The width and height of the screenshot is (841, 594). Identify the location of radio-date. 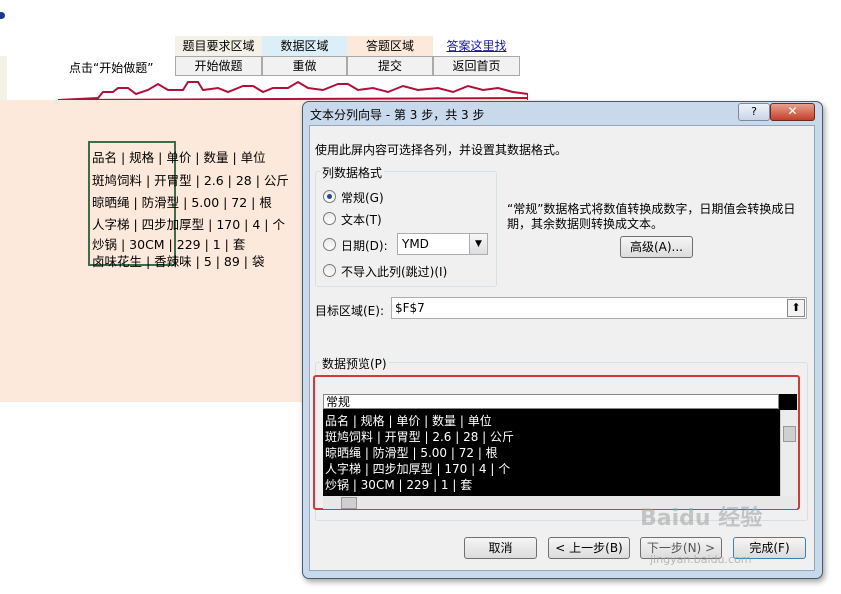
(329, 244).